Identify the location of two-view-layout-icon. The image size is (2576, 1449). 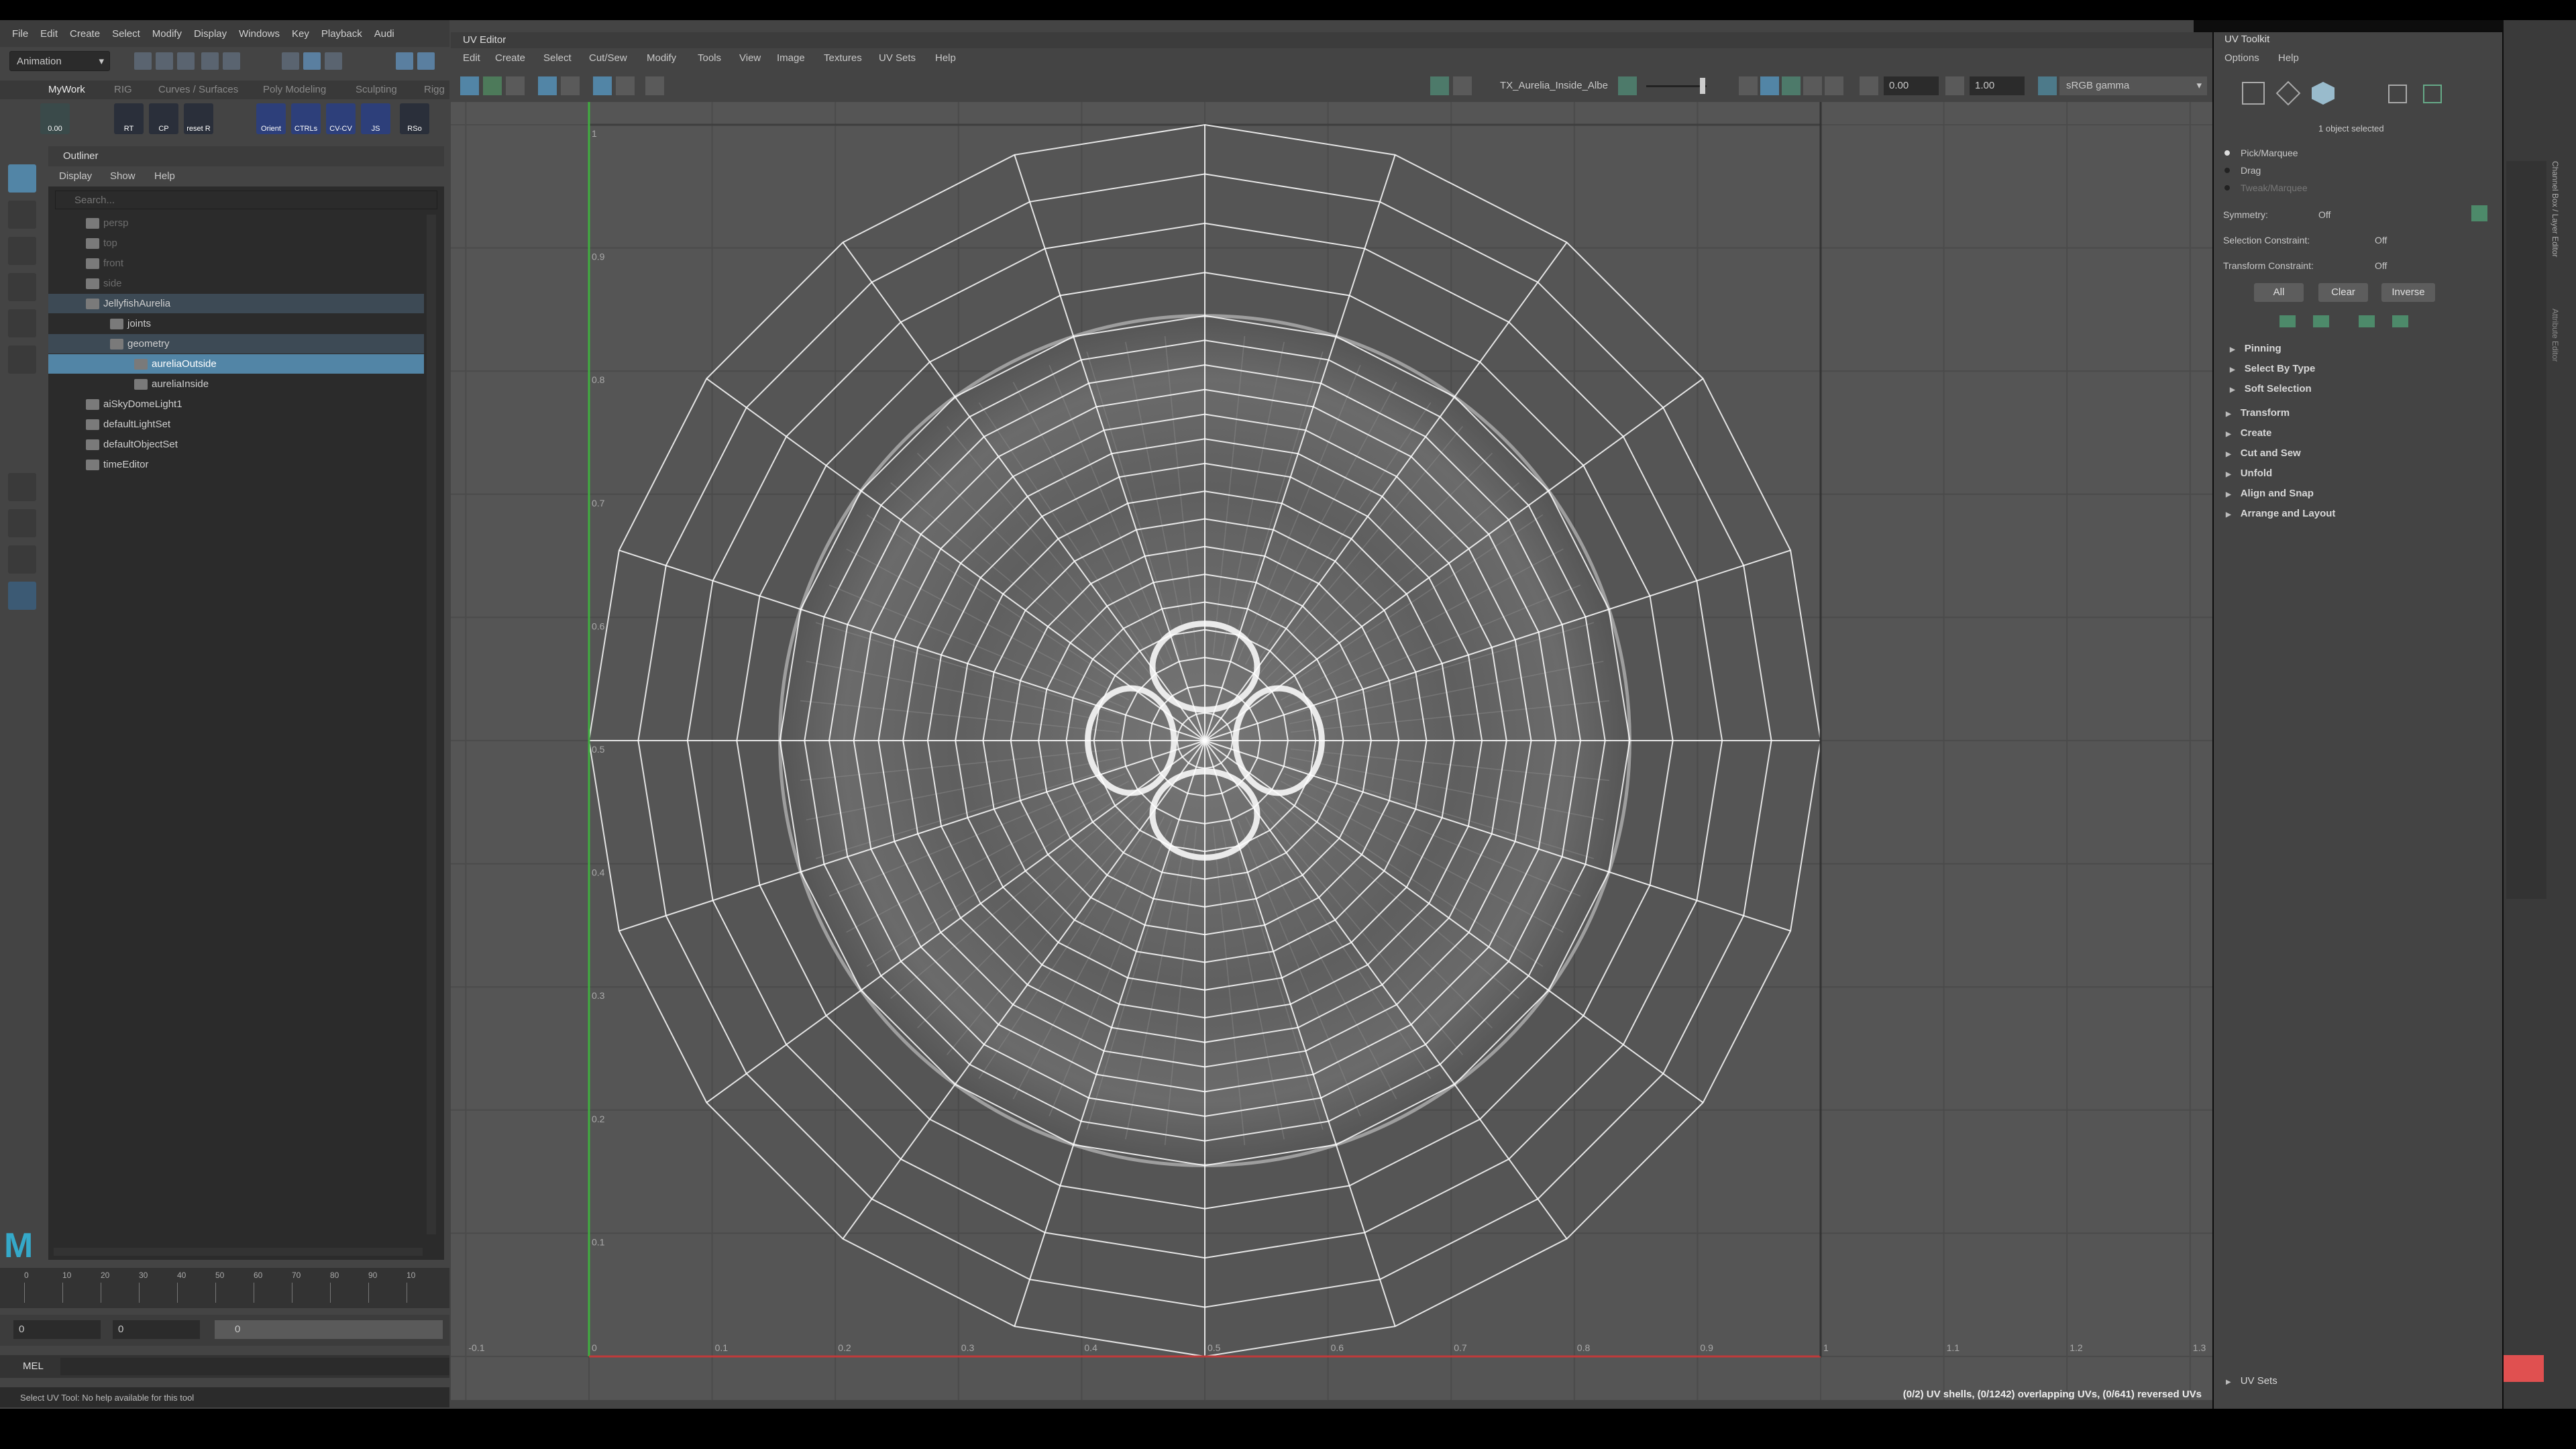
(22, 559).